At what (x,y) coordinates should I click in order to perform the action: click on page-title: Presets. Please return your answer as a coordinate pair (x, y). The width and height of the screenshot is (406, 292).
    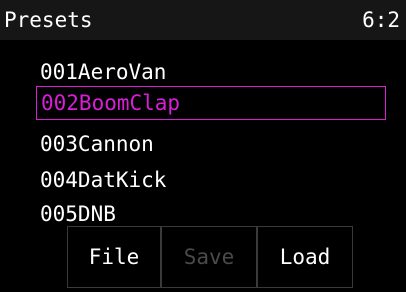
    Looking at the image, I should click on (48, 20).